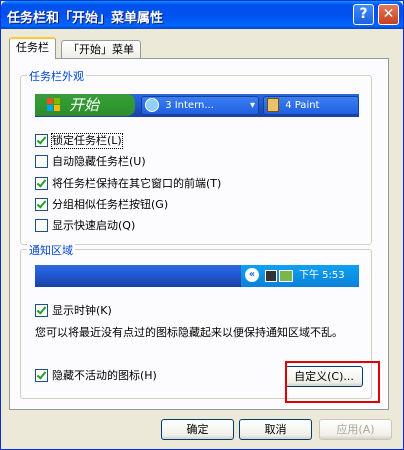 This screenshot has height=450, width=404. I want to click on cancel-button: 取消, so click(275, 429).